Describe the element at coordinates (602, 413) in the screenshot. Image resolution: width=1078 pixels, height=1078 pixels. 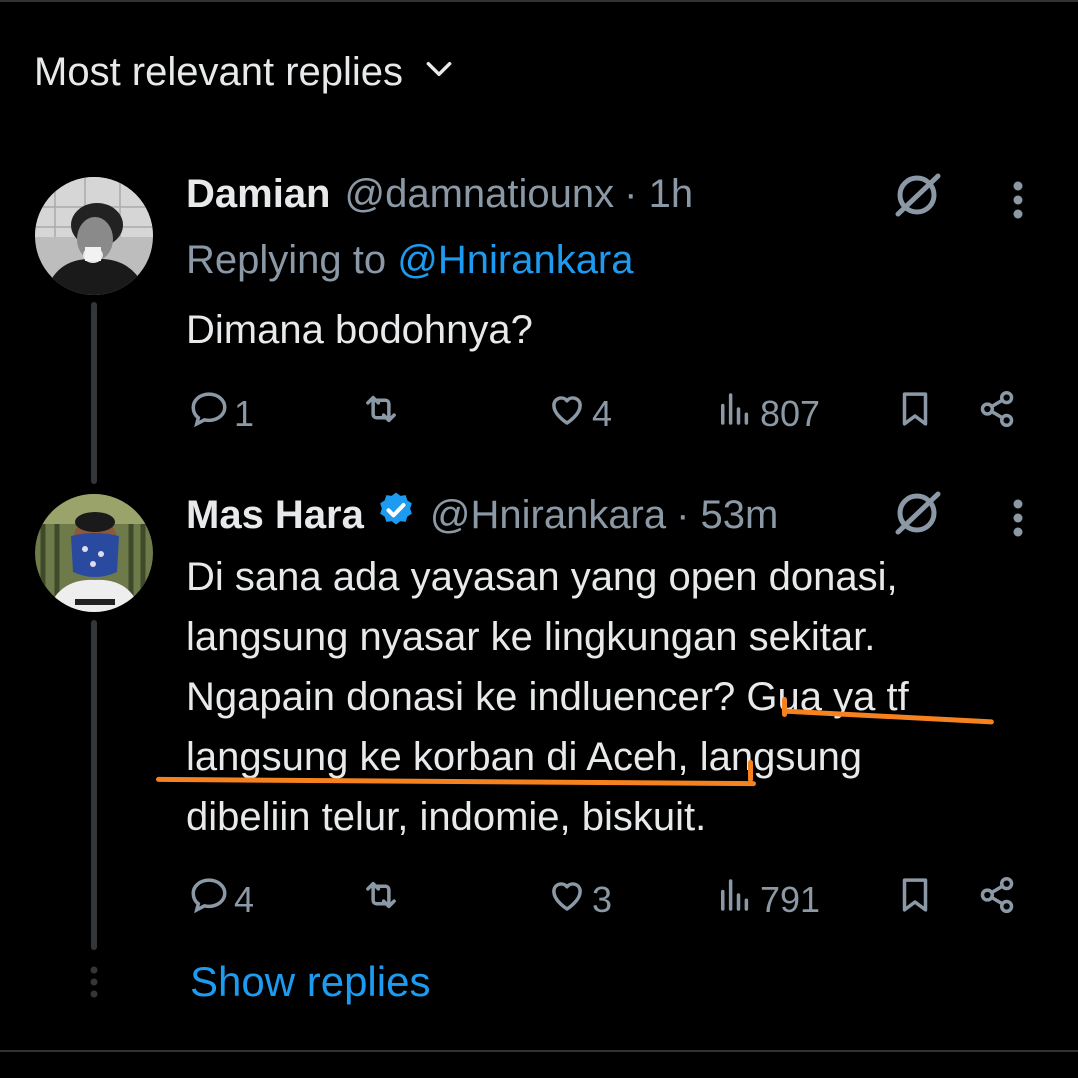
I see `like-count: 4` at that location.